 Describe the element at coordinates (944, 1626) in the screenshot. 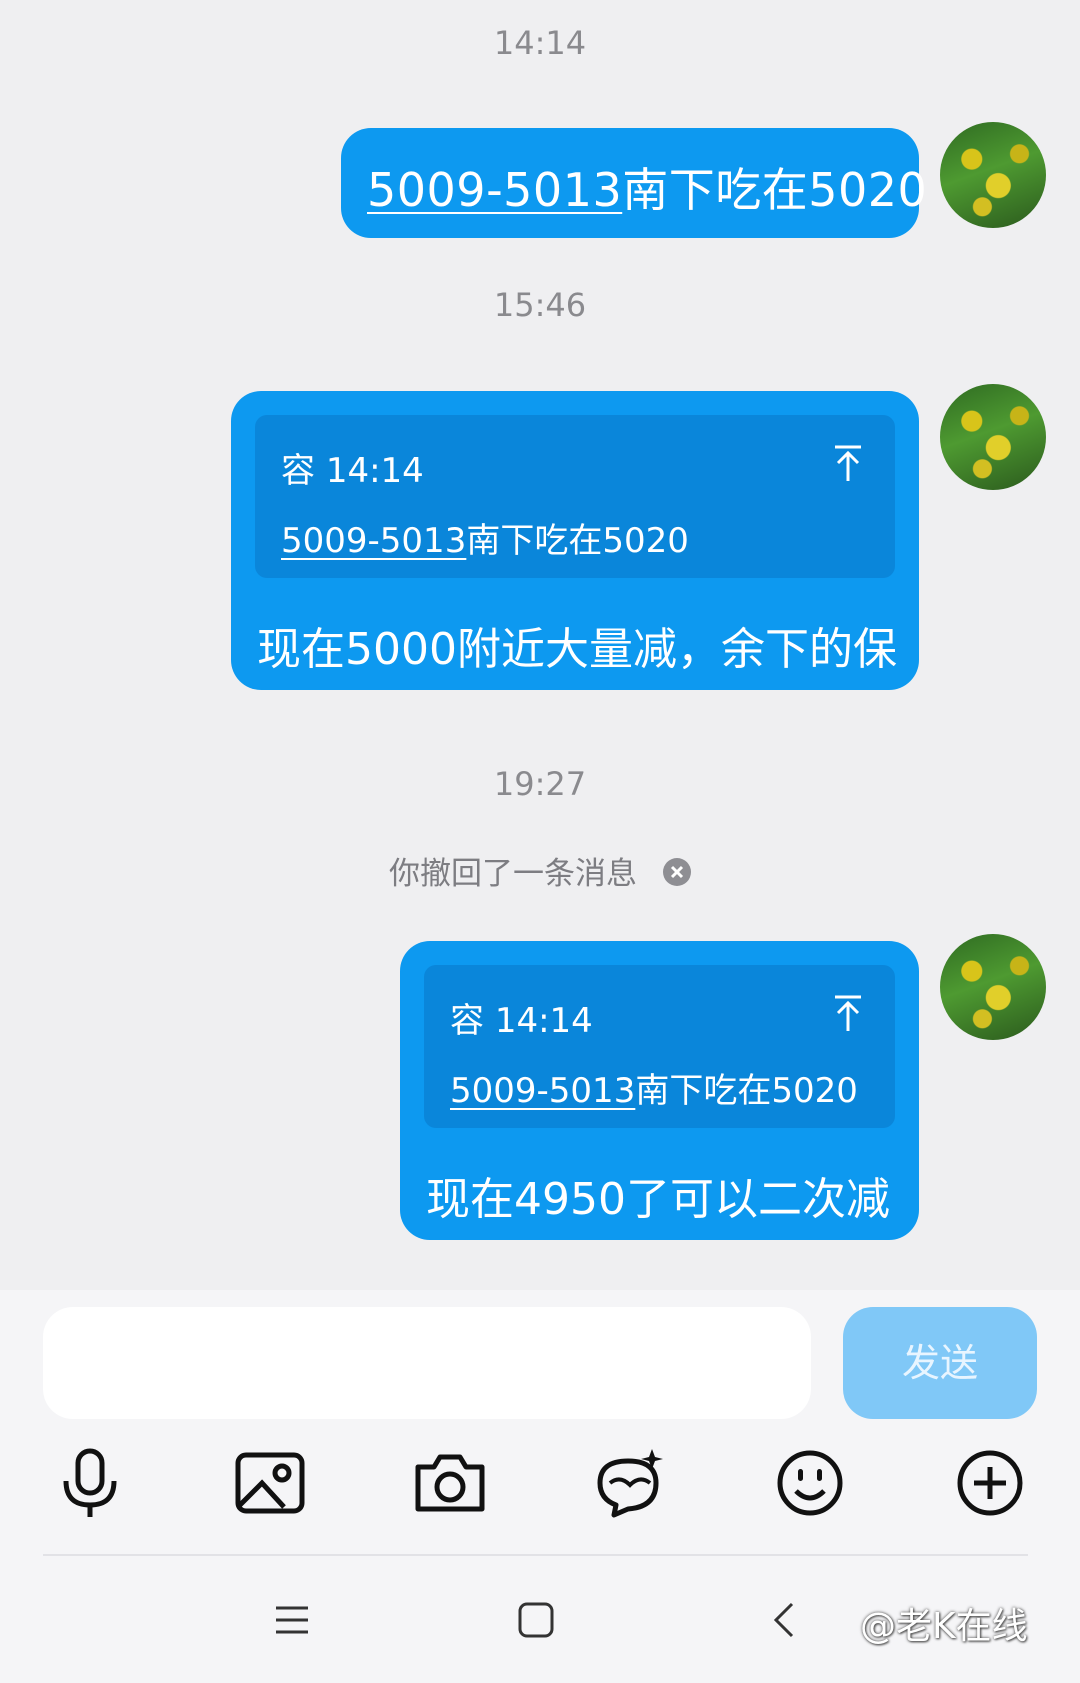

I see `watermark: @老K在线` at that location.